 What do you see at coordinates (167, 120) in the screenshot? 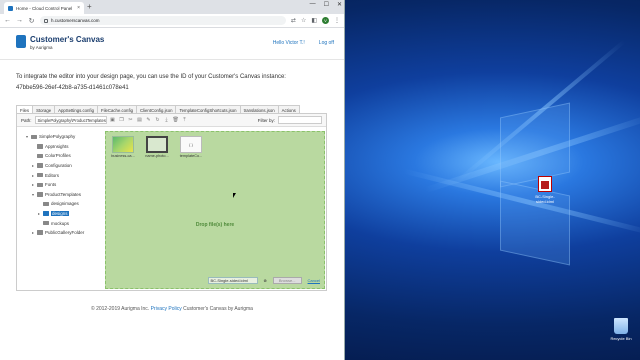
I see `download-icon: ⤓` at bounding box center [167, 120].